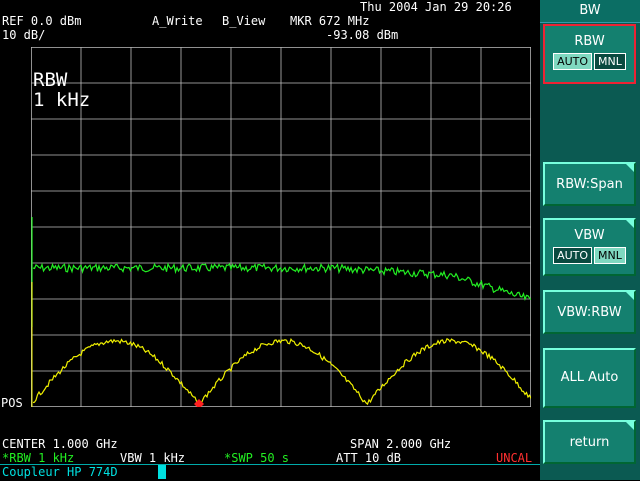 The height and width of the screenshot is (481, 640). I want to click on vbw-softkey: VBW AUTO MNL, so click(589, 247).